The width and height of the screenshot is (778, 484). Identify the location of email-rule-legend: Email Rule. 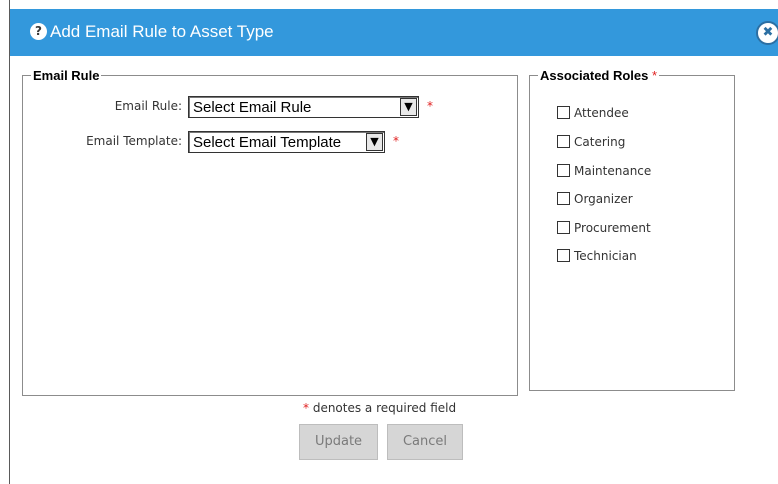
(66, 75).